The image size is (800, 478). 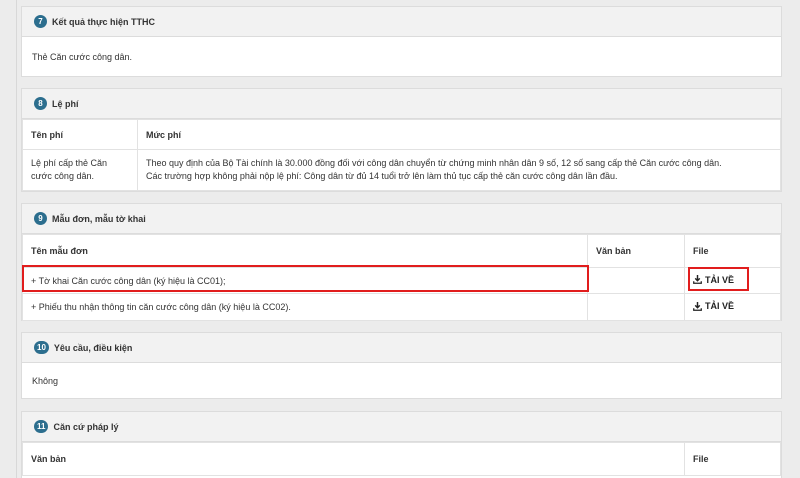 I want to click on download-label: TẢI VỀ, so click(x=720, y=306).